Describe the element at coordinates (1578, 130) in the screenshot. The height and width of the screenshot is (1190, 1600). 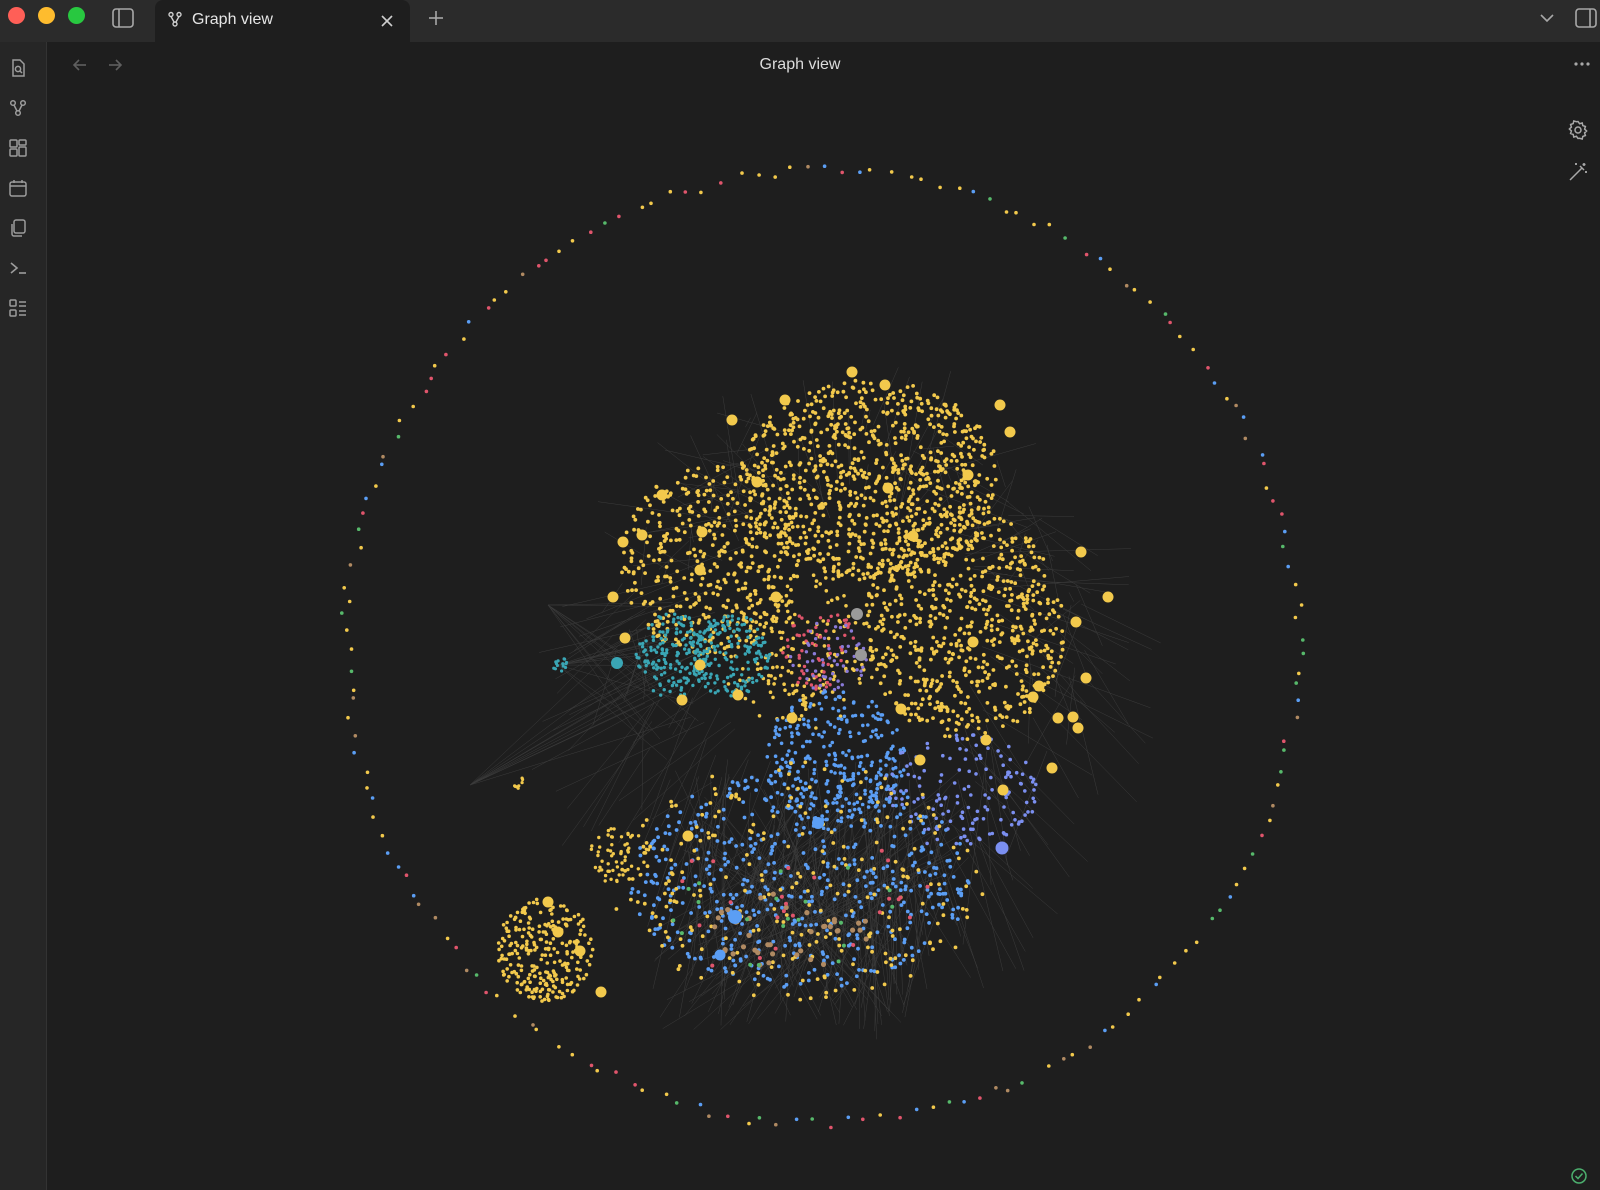
I see `gear-icon` at that location.